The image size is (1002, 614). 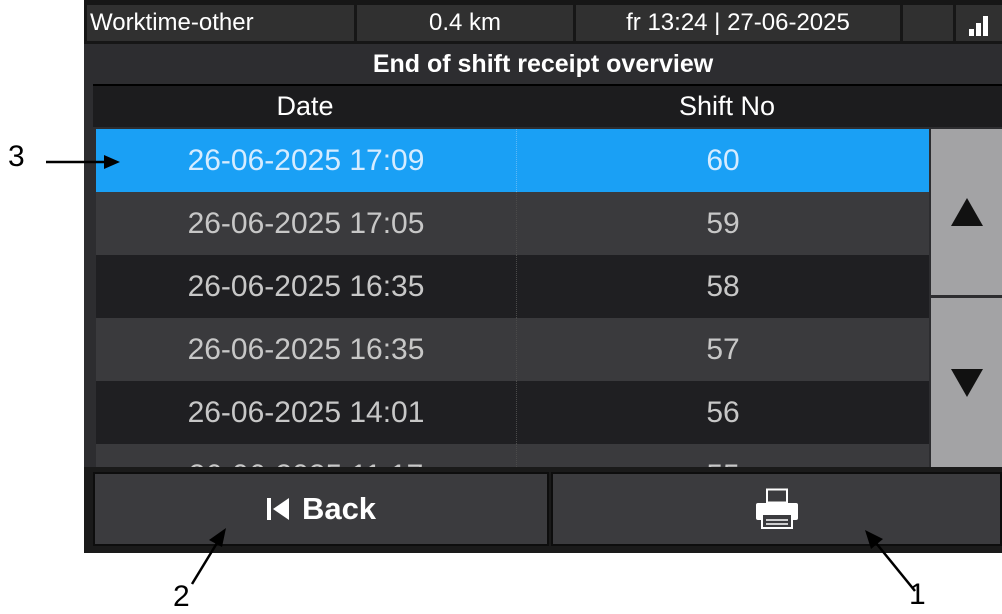 What do you see at coordinates (306, 455) in the screenshot?
I see `row-date: 26-06-2025 11:17` at bounding box center [306, 455].